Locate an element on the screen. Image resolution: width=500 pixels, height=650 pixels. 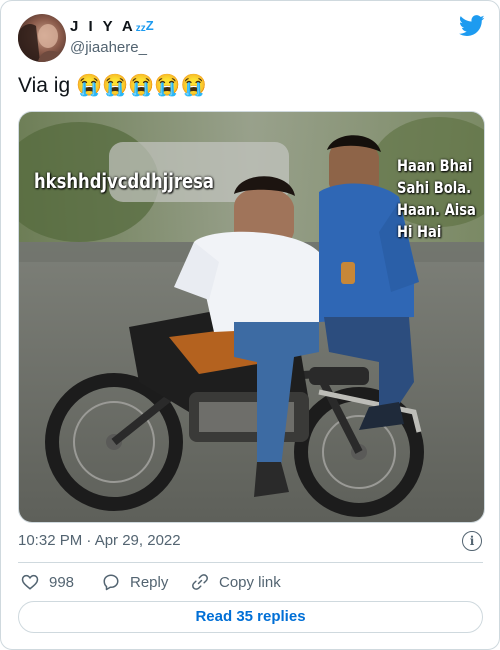
meme-caption-line: Haan Bhai is located at coordinates (435, 165).